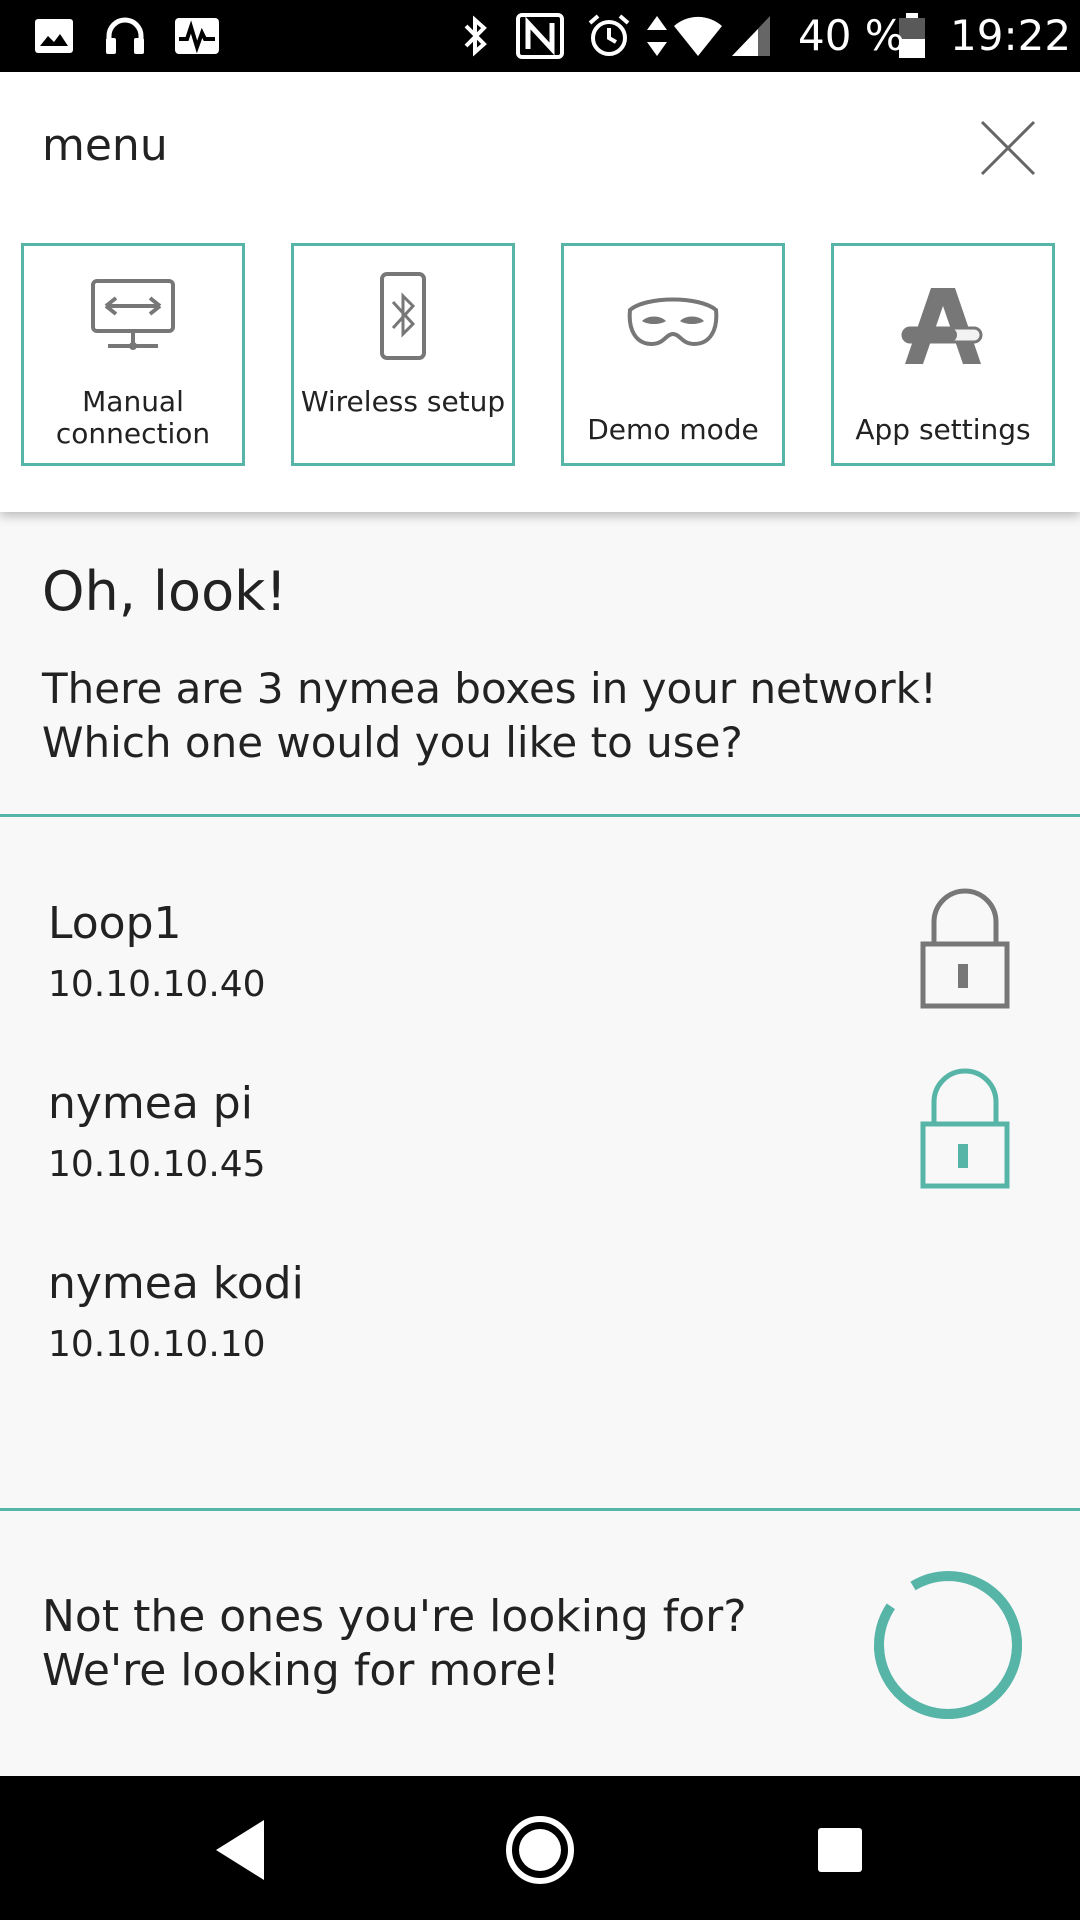  I want to click on page-title: Oh, look!, so click(165, 591).